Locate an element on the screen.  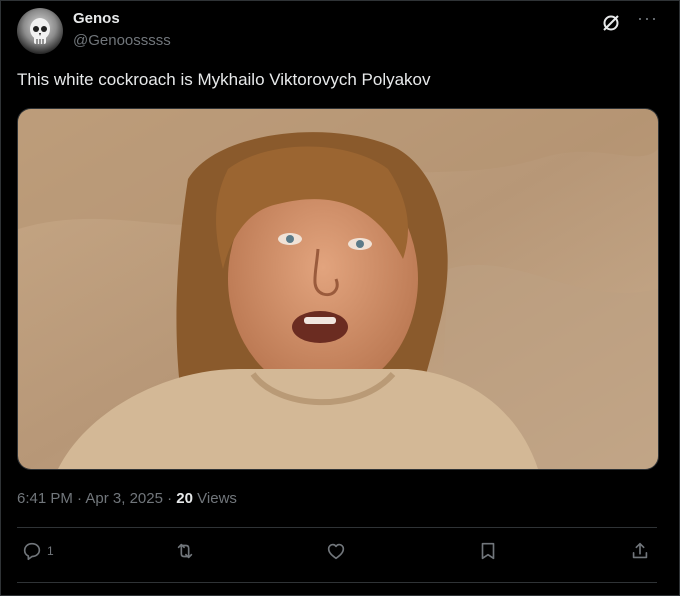
repost-button is located at coordinates (185, 551).